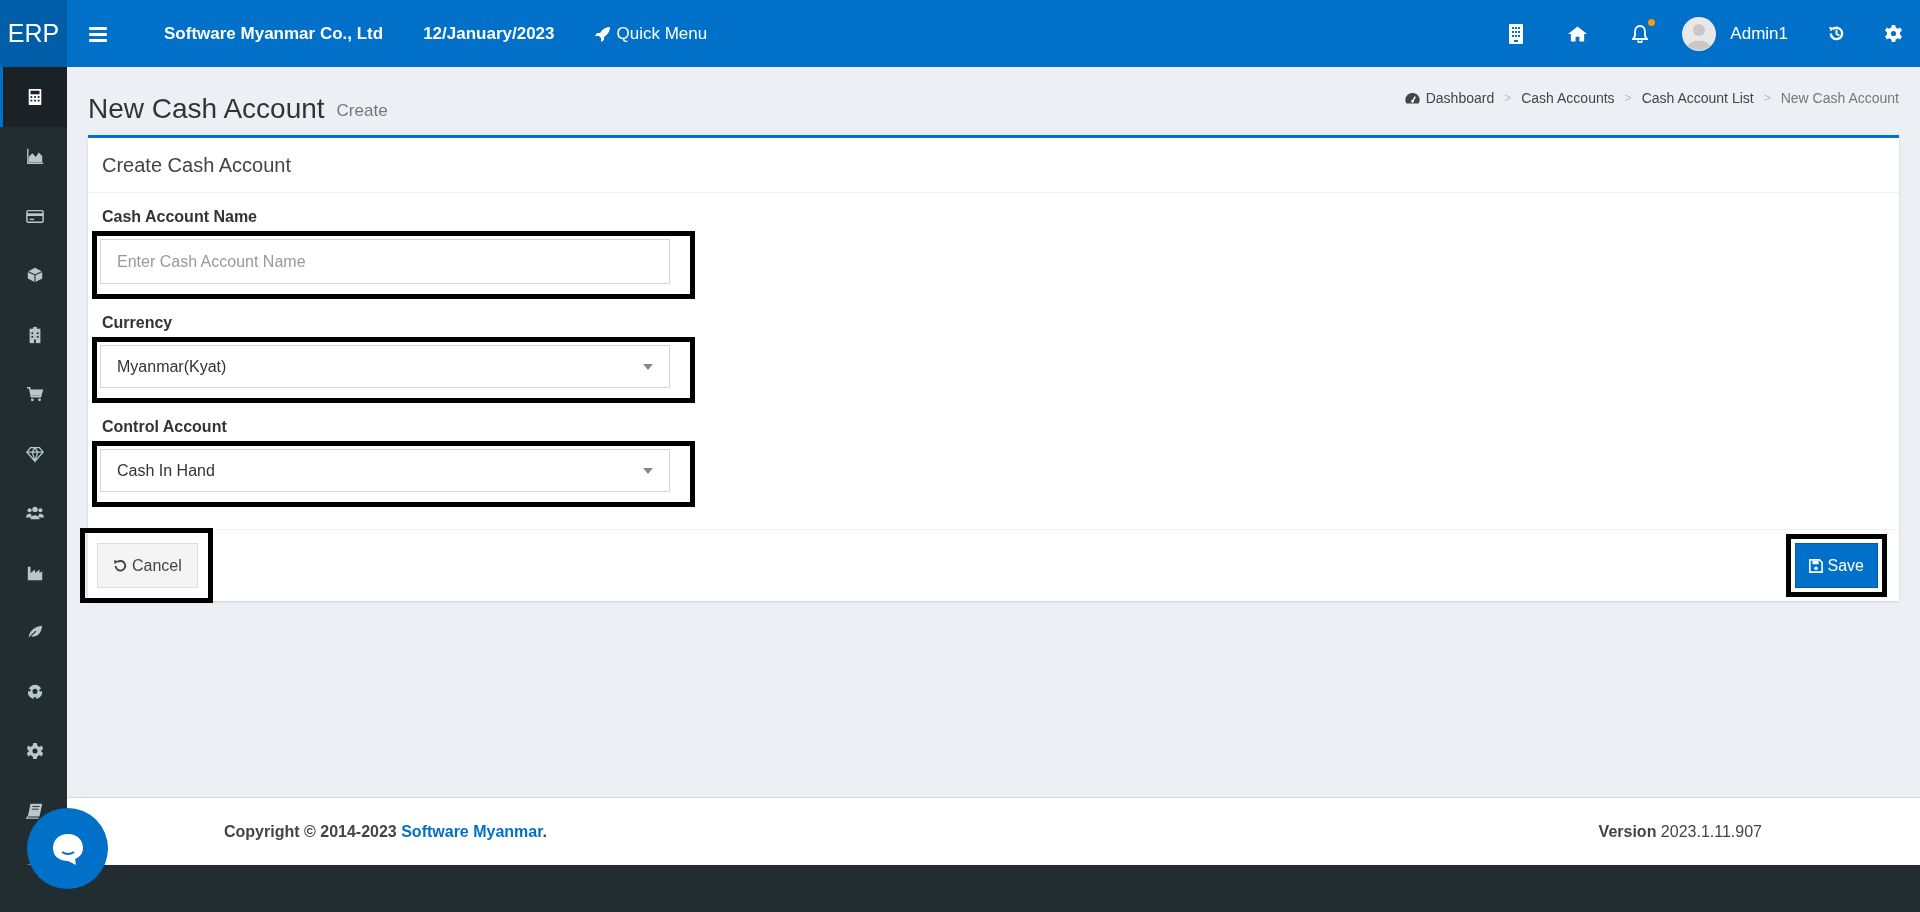 Image resolution: width=1920 pixels, height=912 pixels. Describe the element at coordinates (1578, 33) in the screenshot. I see `home-icon` at that location.